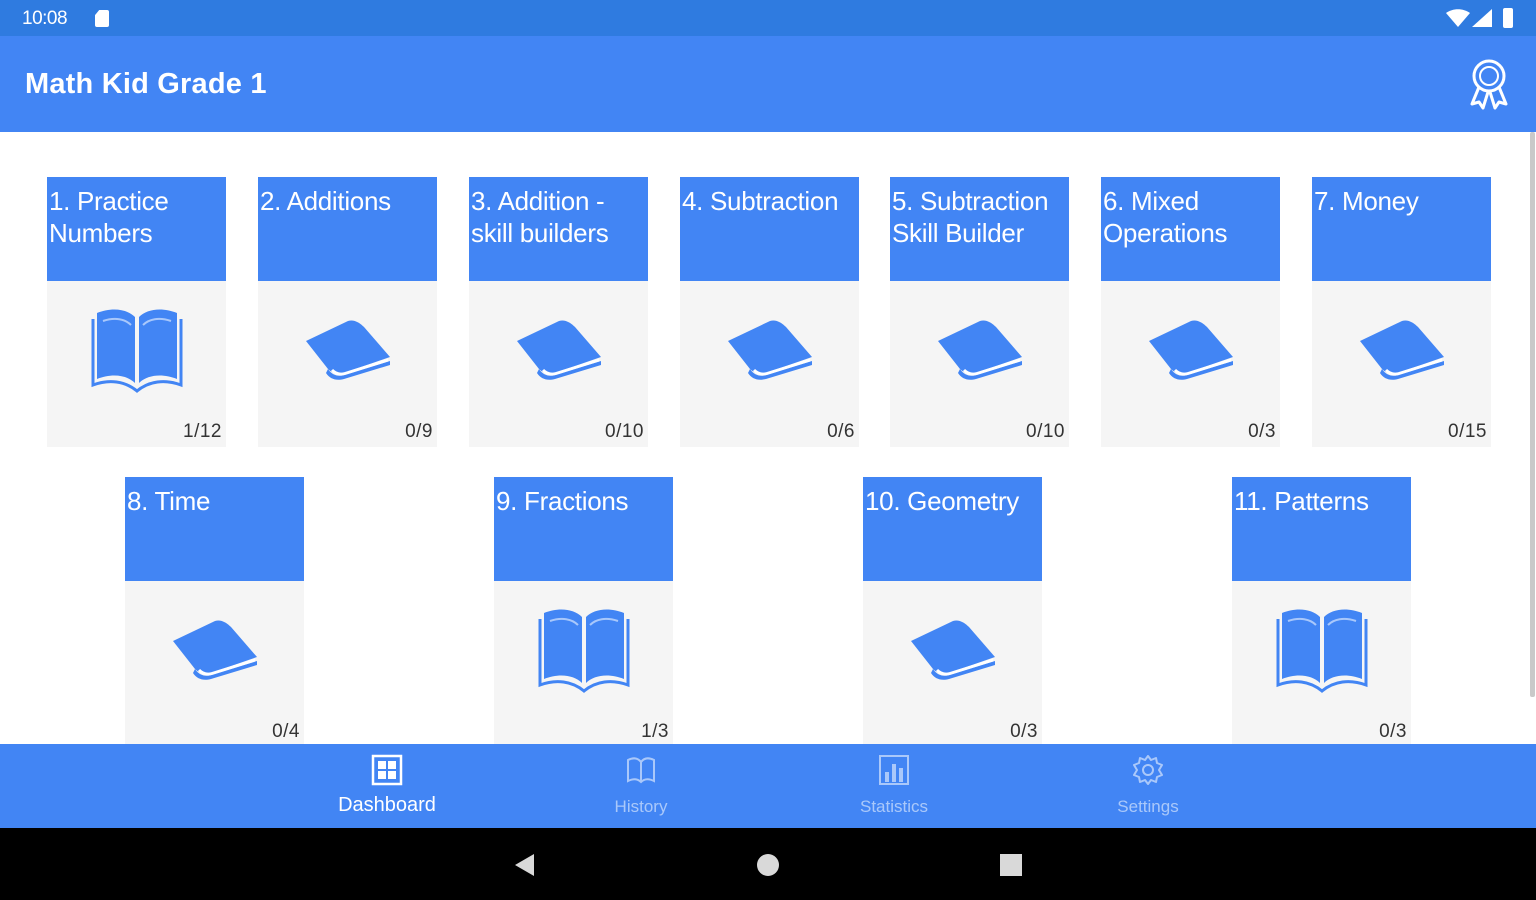 This screenshot has width=1536, height=900. What do you see at coordinates (45, 18) in the screenshot?
I see `status-time: 10:08` at bounding box center [45, 18].